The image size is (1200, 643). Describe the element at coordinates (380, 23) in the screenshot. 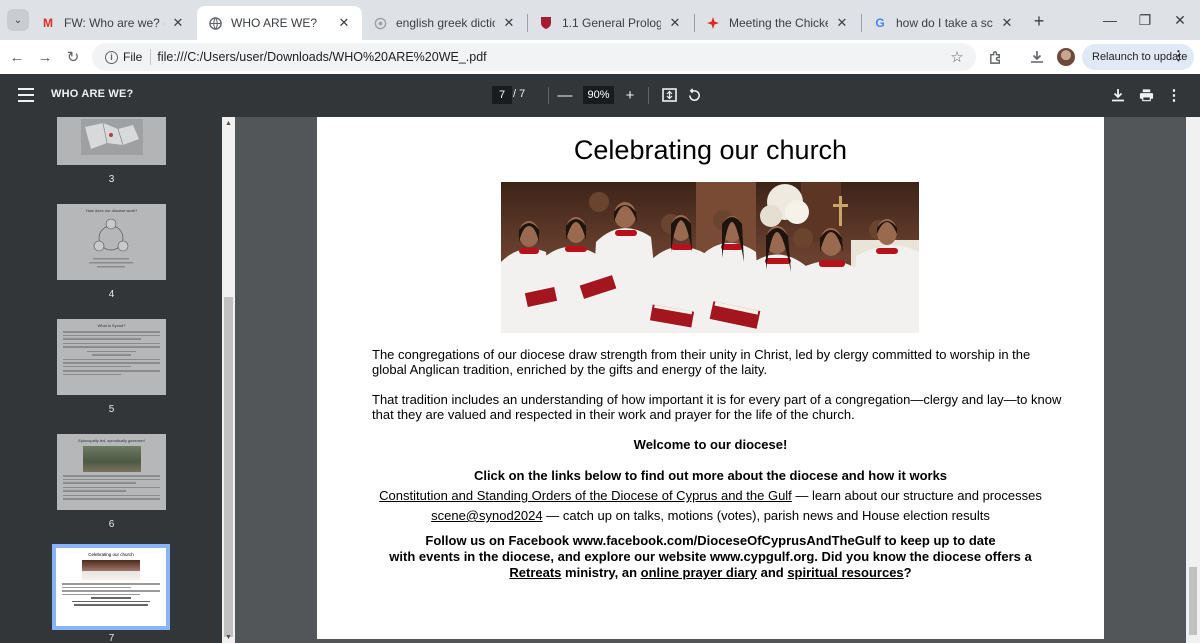

I see `google-lens-icon` at that location.